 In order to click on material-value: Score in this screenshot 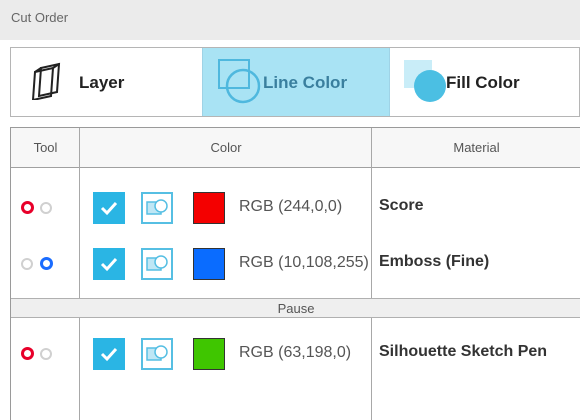, I will do `click(479, 206)`.